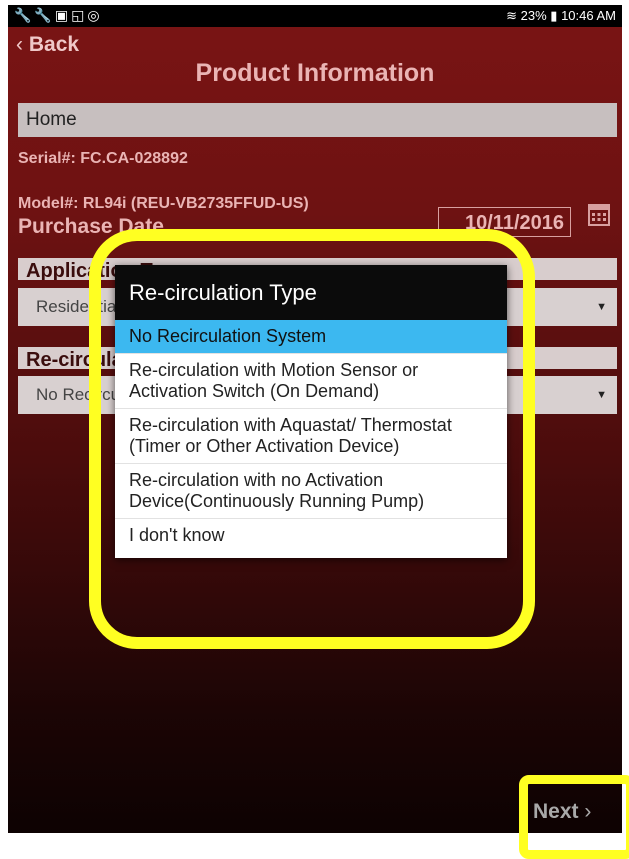 This screenshot has width=629, height=859. I want to click on battery-percent: 23%, so click(533, 15).